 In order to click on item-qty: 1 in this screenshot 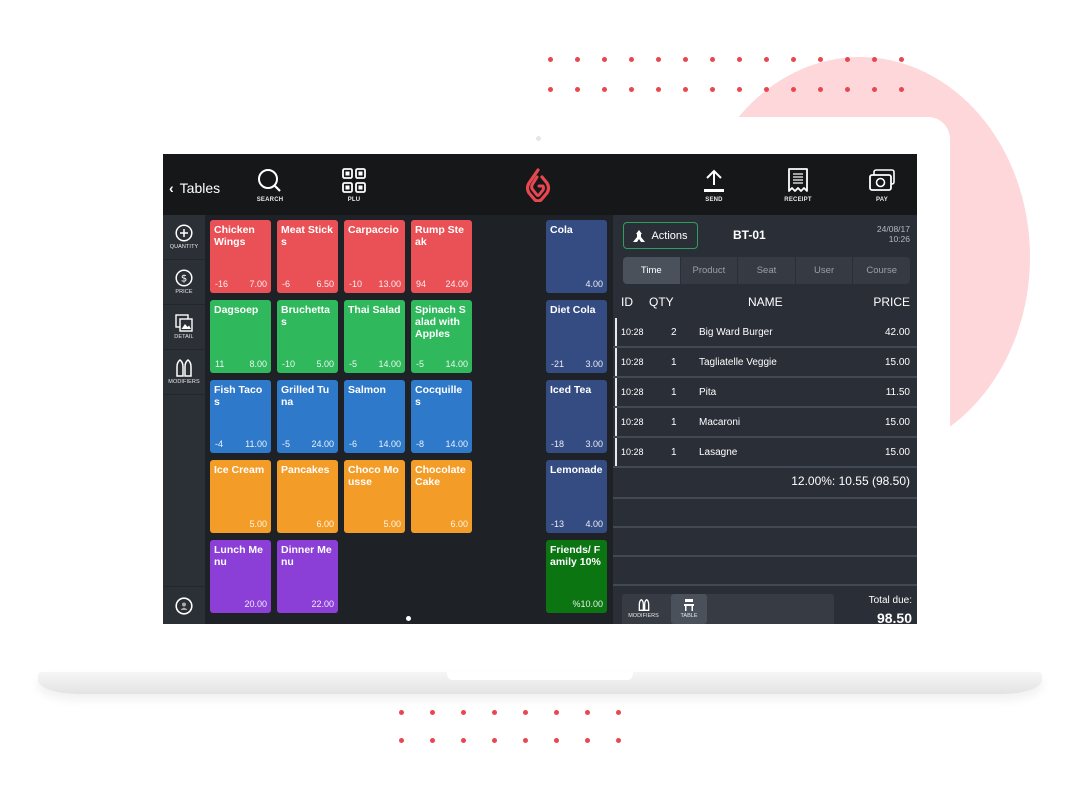, I will do `click(674, 422)`.